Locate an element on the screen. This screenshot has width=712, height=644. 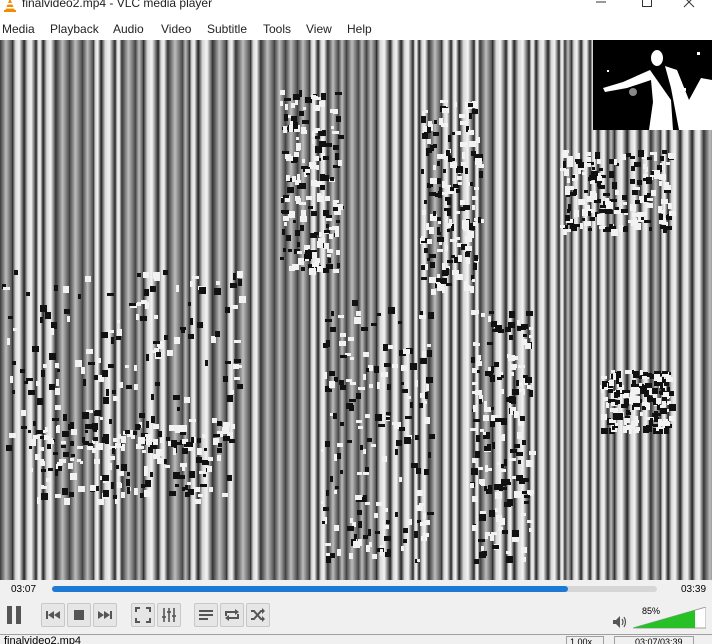
dancer-silhouette-image is located at coordinates (652, 85).